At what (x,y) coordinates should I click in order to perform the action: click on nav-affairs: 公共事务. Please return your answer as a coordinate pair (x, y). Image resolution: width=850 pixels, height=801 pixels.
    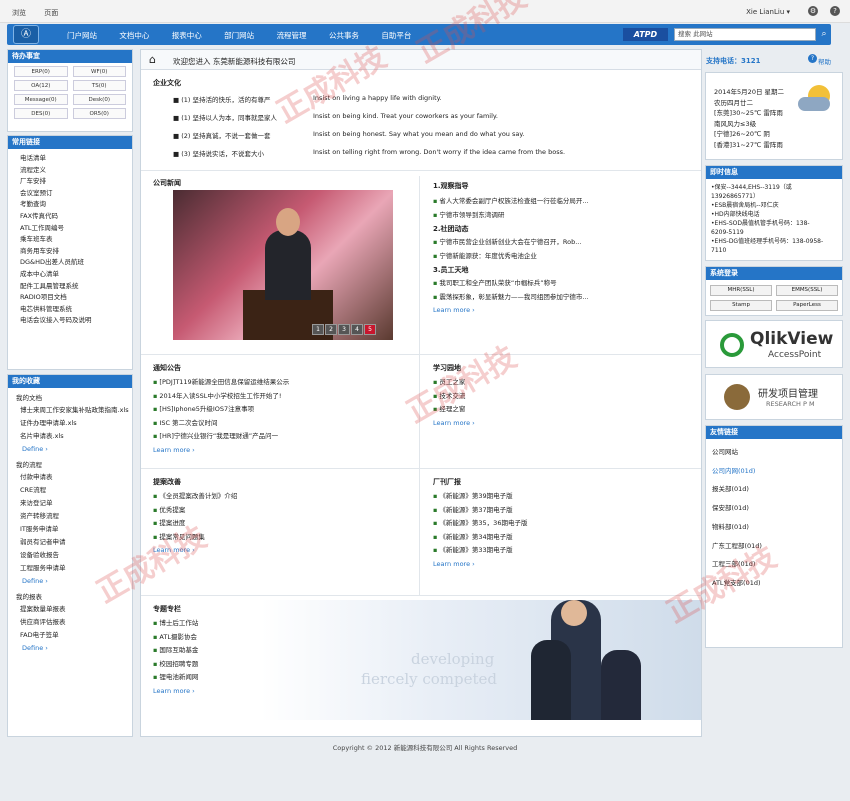
    Looking at the image, I should click on (344, 35).